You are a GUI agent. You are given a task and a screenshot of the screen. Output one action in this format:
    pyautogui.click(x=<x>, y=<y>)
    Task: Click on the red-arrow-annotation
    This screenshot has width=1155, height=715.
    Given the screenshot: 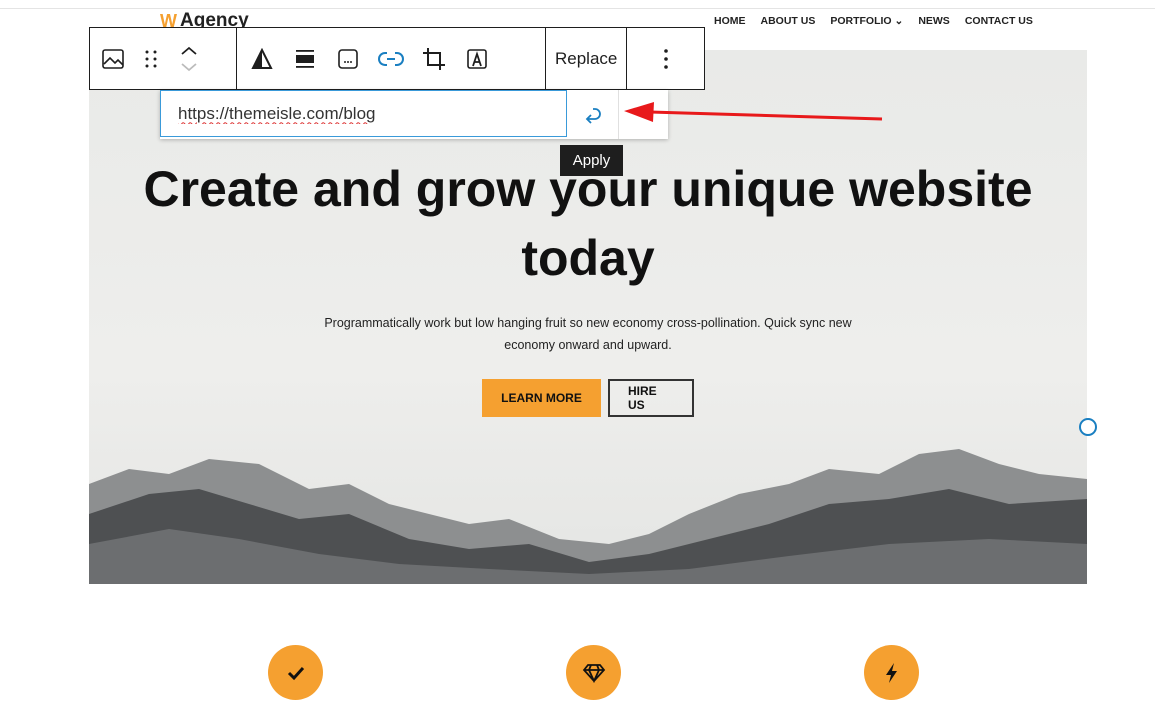 What is the action you would take?
    pyautogui.click(x=753, y=112)
    